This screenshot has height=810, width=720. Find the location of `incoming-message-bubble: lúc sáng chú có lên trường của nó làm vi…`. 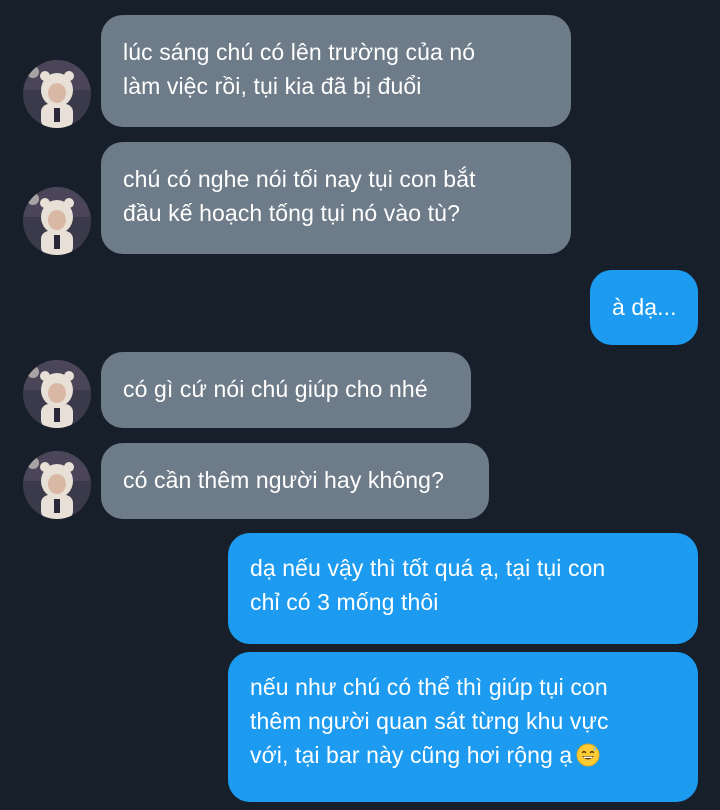

incoming-message-bubble: lúc sáng chú có lên trường của nó làm vi… is located at coordinates (336, 71).